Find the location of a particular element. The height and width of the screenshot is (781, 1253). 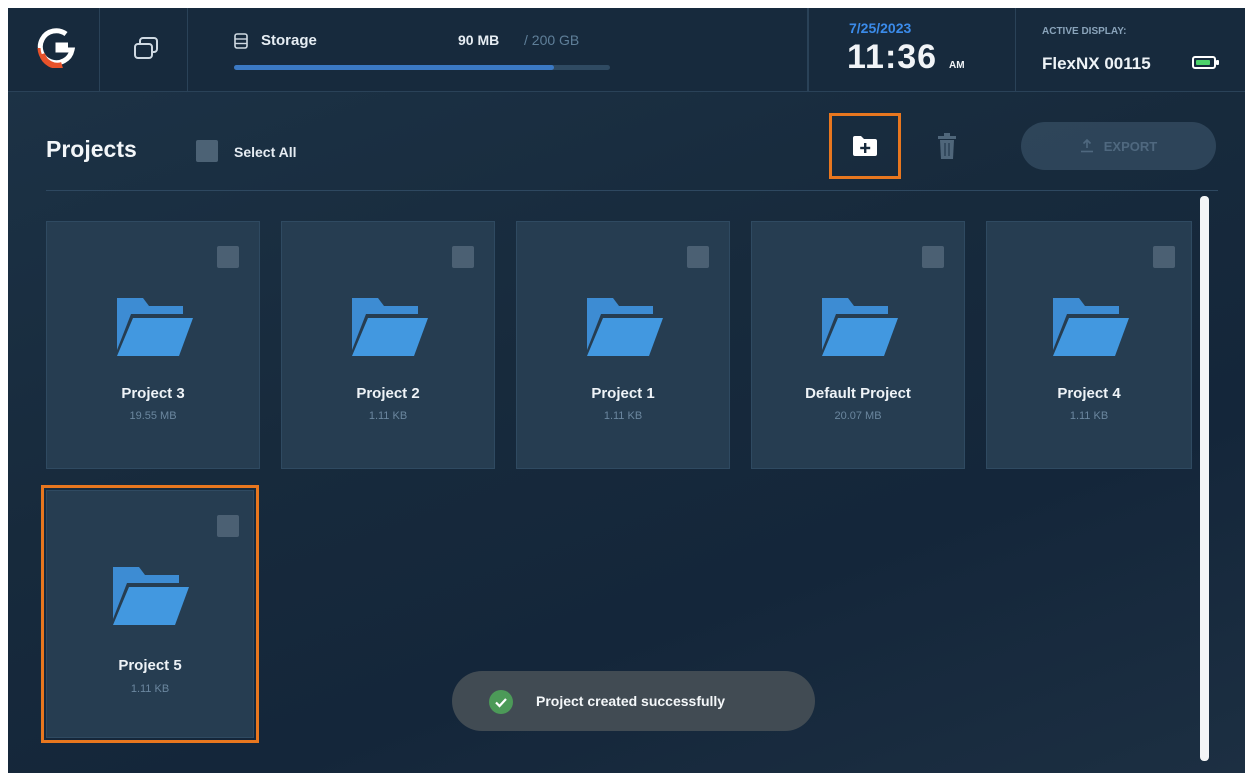

toast-notification: Project created successfully is located at coordinates (633, 701).